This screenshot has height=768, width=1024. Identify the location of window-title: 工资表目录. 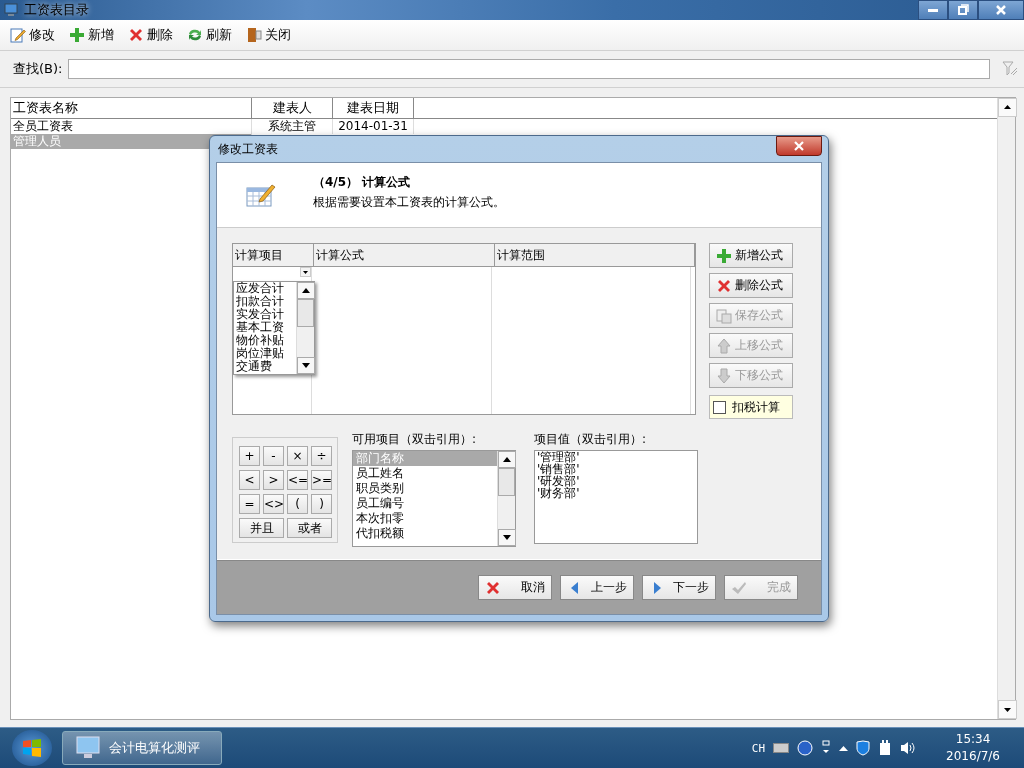
(56, 10).